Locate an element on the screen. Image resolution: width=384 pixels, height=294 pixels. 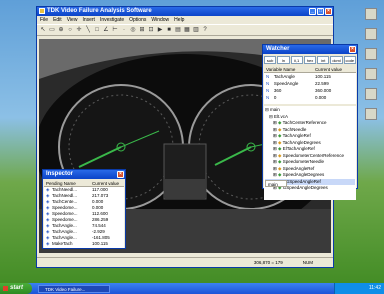
start-button: start is located at coordinates (16, 288).